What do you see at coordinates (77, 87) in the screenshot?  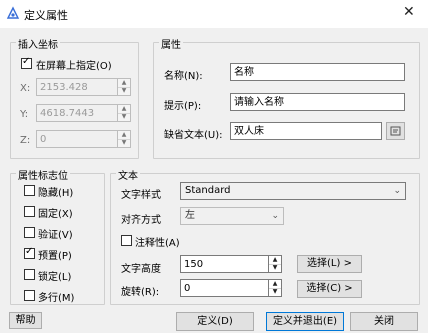 I see `x-coordinate-field: 2153.428` at bounding box center [77, 87].